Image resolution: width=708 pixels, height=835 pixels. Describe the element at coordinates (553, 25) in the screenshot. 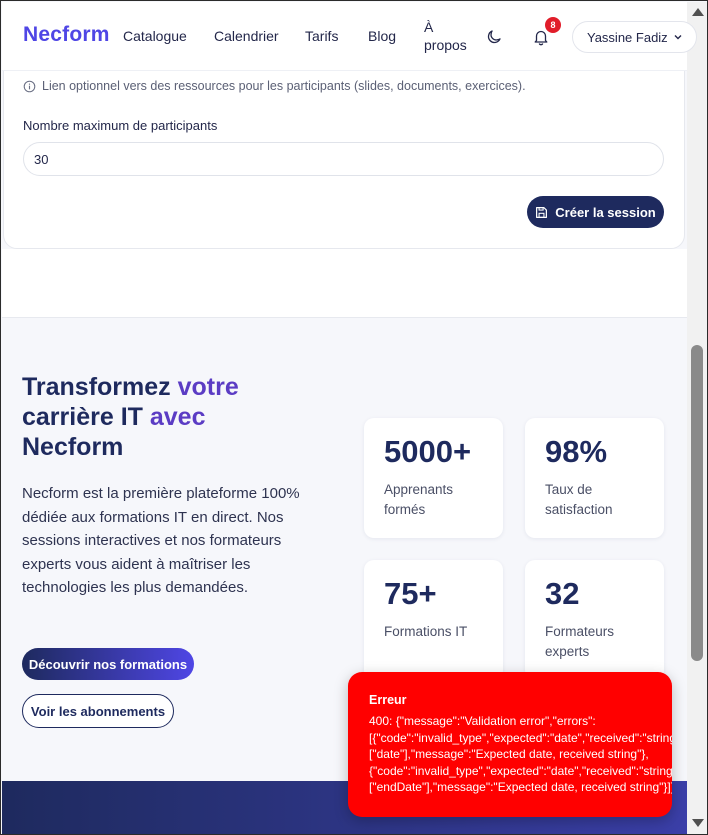

I see `notification-badge: 8` at that location.